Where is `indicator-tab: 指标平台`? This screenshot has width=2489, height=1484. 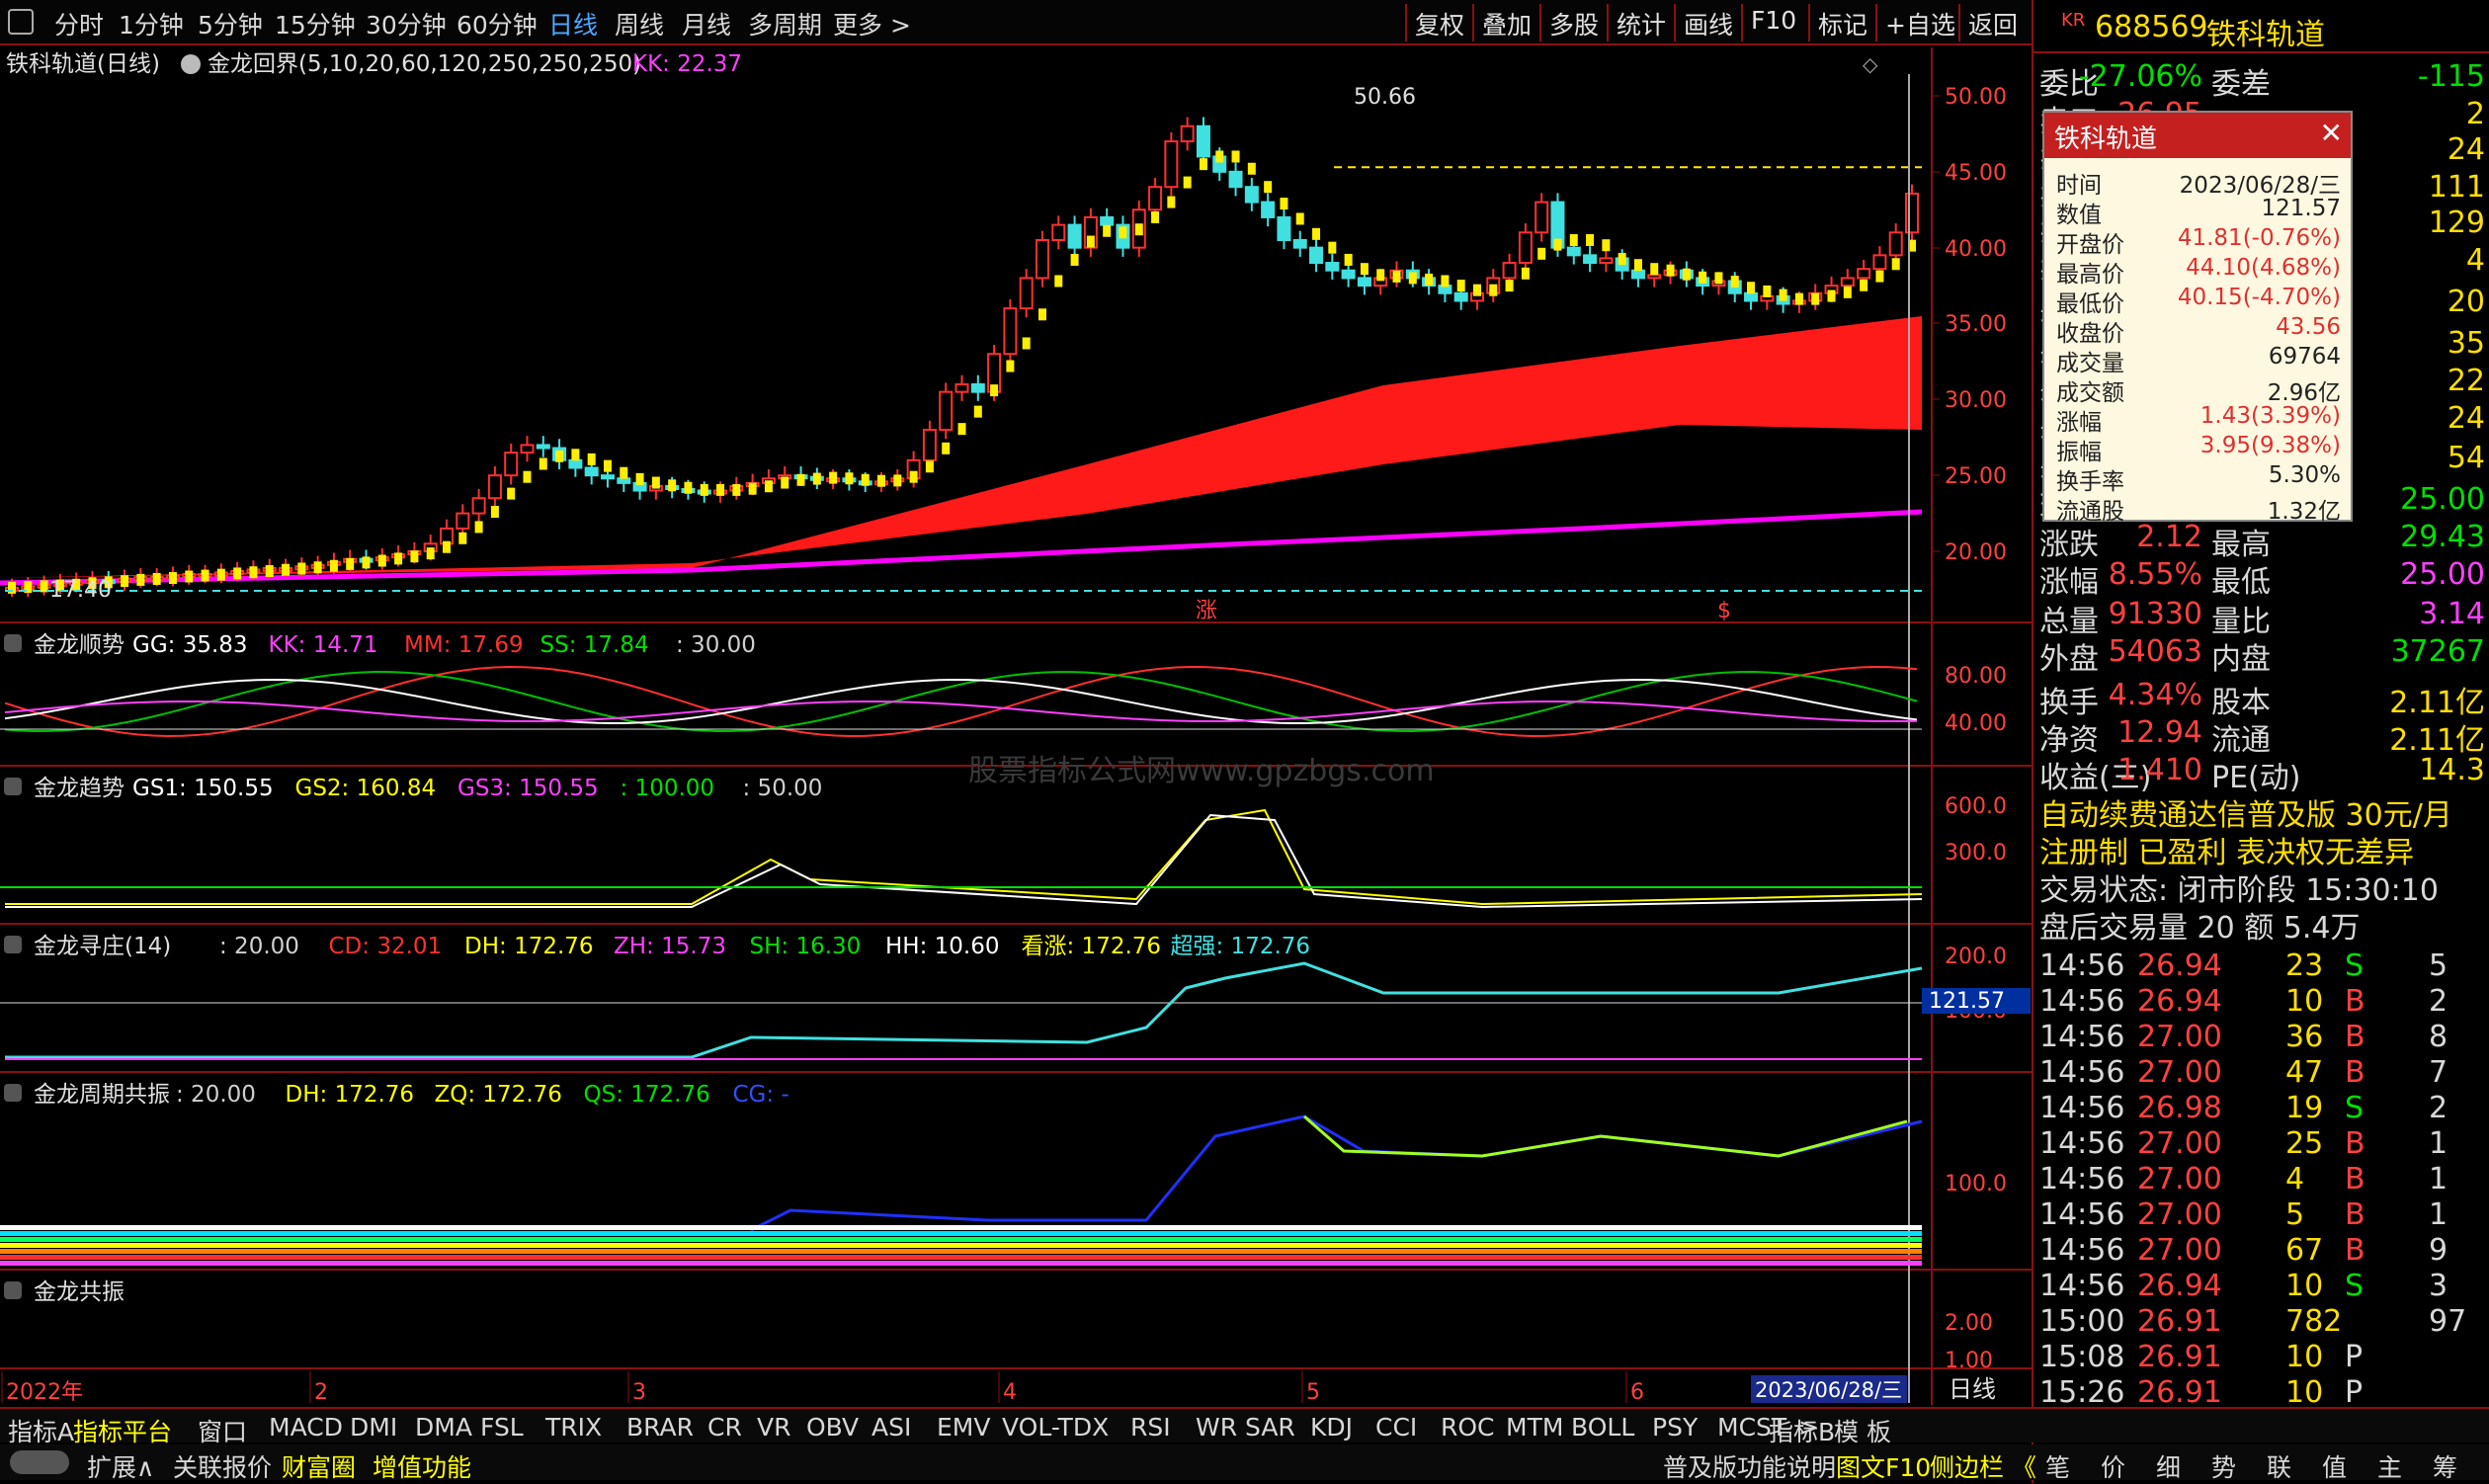 indicator-tab: 指标平台 is located at coordinates (123, 1430).